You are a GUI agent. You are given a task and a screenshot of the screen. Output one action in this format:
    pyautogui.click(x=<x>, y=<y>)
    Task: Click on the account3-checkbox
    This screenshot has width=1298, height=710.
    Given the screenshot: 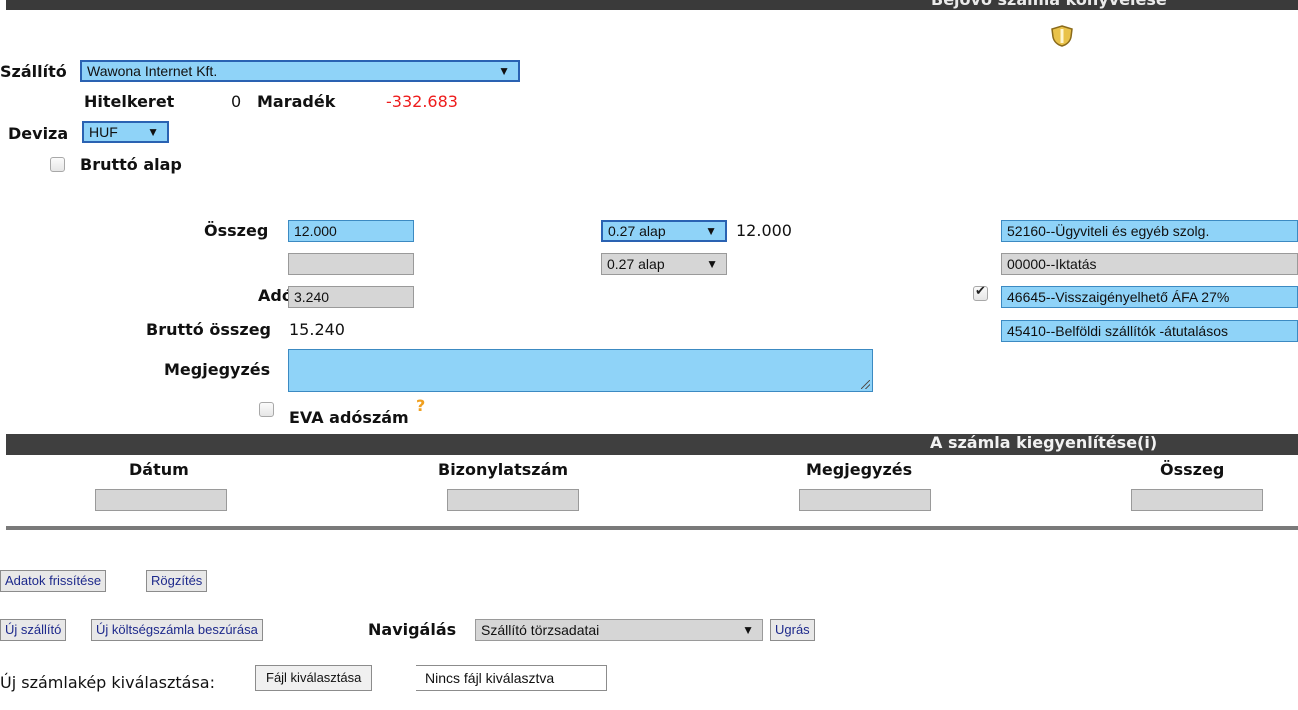 What is the action you would take?
    pyautogui.click(x=980, y=292)
    